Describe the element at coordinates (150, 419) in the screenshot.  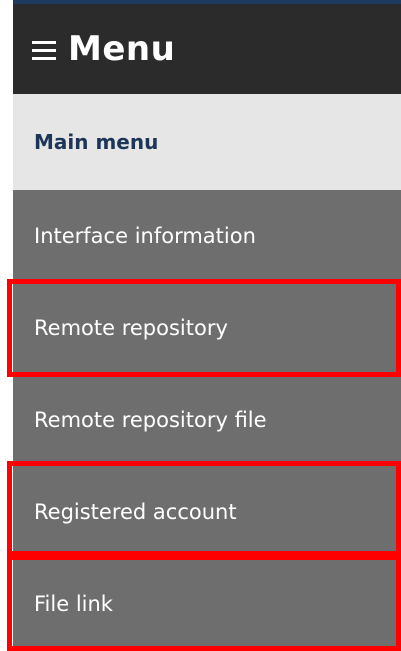
I see `menu-item-label: Remote repository file` at that location.